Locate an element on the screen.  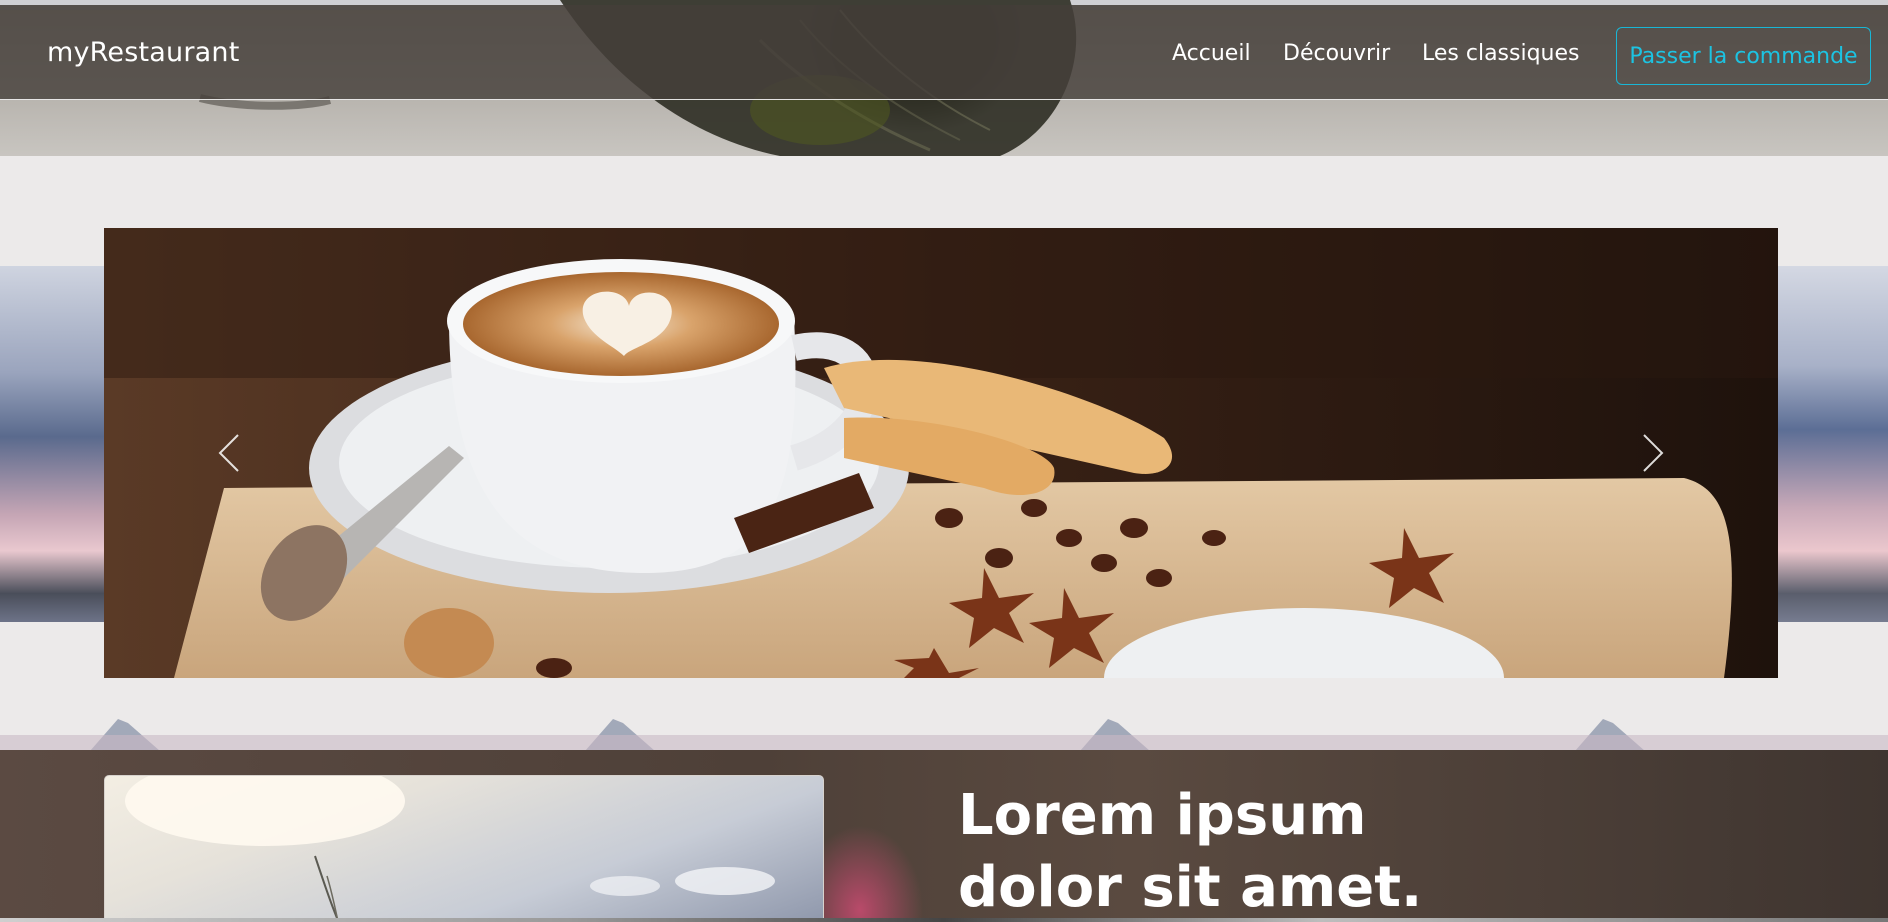
carousel-next-button is located at coordinates (1653, 453).